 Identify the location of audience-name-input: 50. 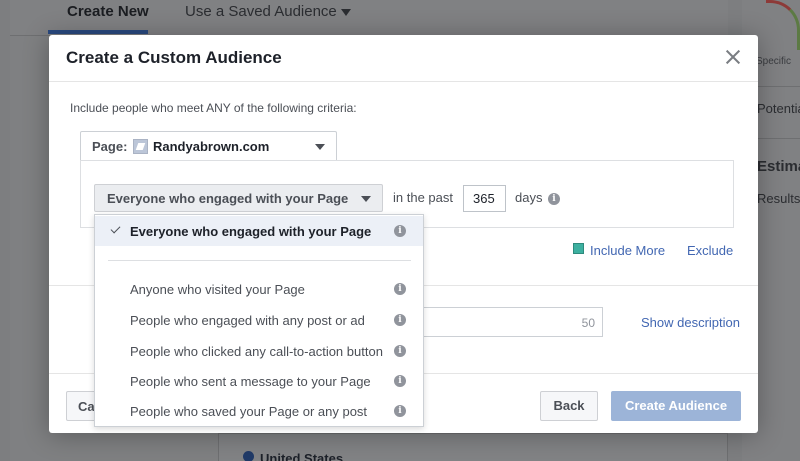
(512, 322).